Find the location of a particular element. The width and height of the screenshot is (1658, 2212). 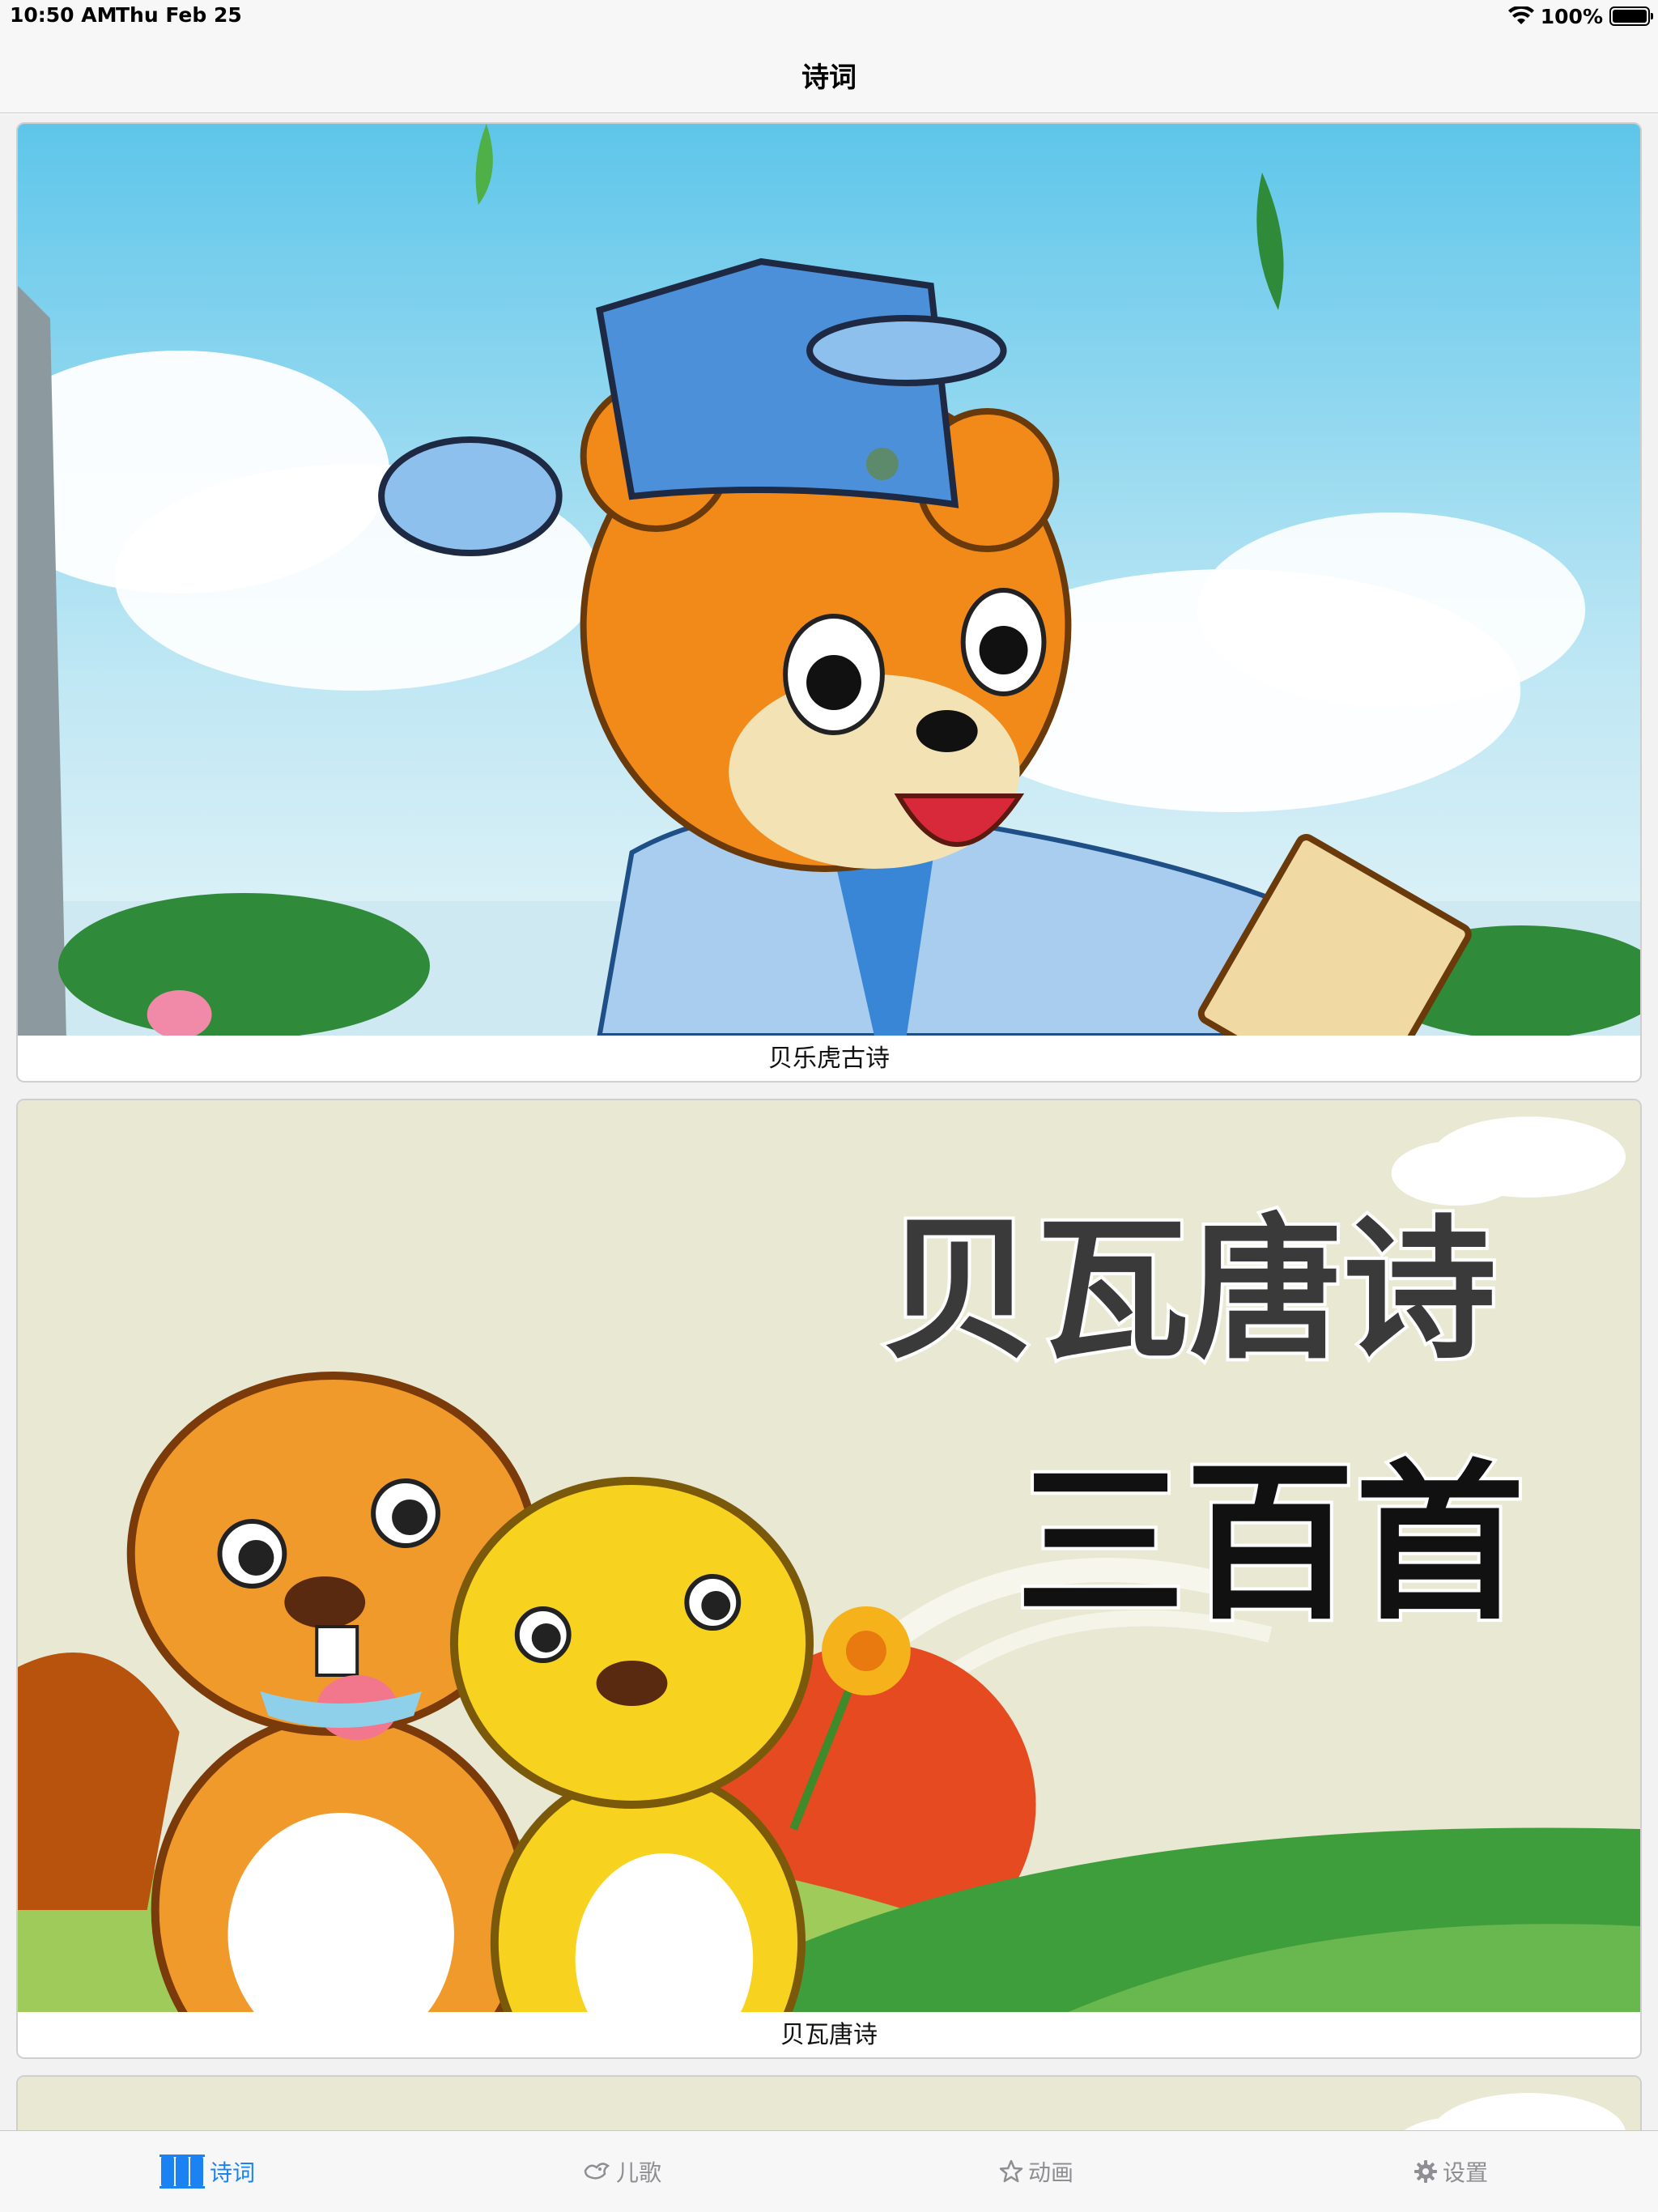

navigation-bar: 诗词 is located at coordinates (829, 73).